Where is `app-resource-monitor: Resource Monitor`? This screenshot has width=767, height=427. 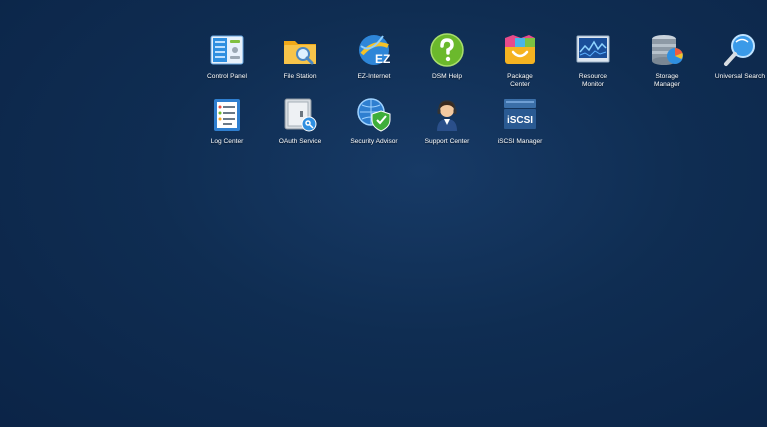 app-resource-monitor: Resource Monitor is located at coordinates (593, 60).